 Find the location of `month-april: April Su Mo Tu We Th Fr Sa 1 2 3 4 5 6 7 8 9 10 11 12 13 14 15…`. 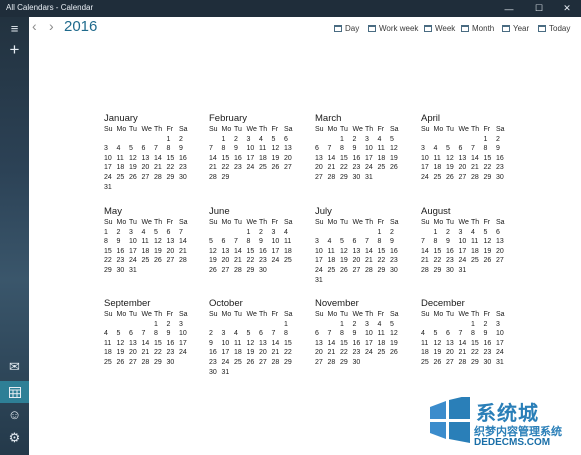

month-april: April Su Mo Tu We Th Fr Sa 1 2 3 4 5 6 7 8 9 10 11 12 13 14 15… is located at coordinates (471, 147).